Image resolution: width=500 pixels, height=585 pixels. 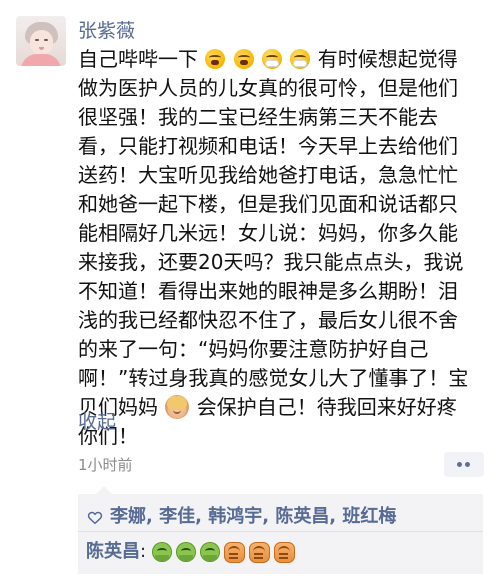 What do you see at coordinates (105, 465) in the screenshot?
I see `post-time: 1小时前` at bounding box center [105, 465].